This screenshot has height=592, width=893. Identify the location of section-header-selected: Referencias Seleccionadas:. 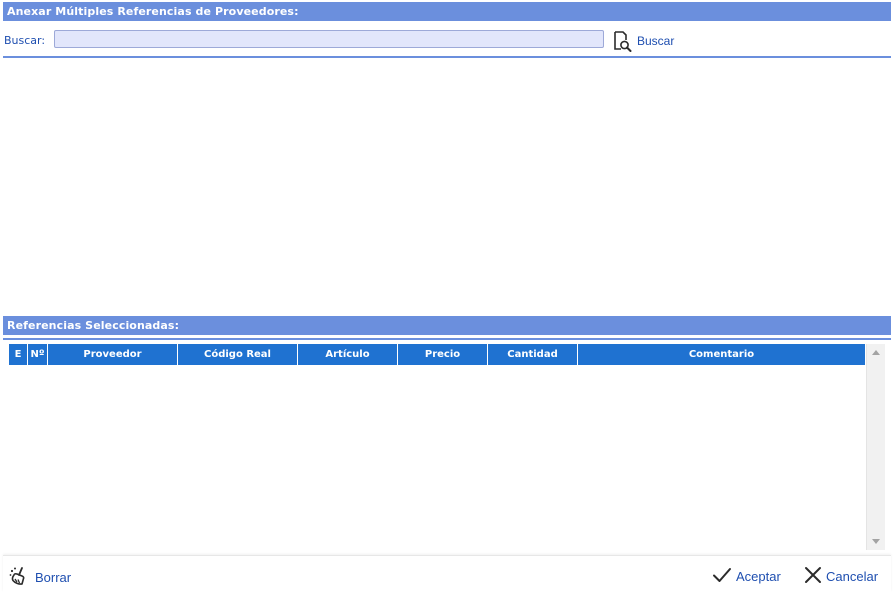
(447, 325).